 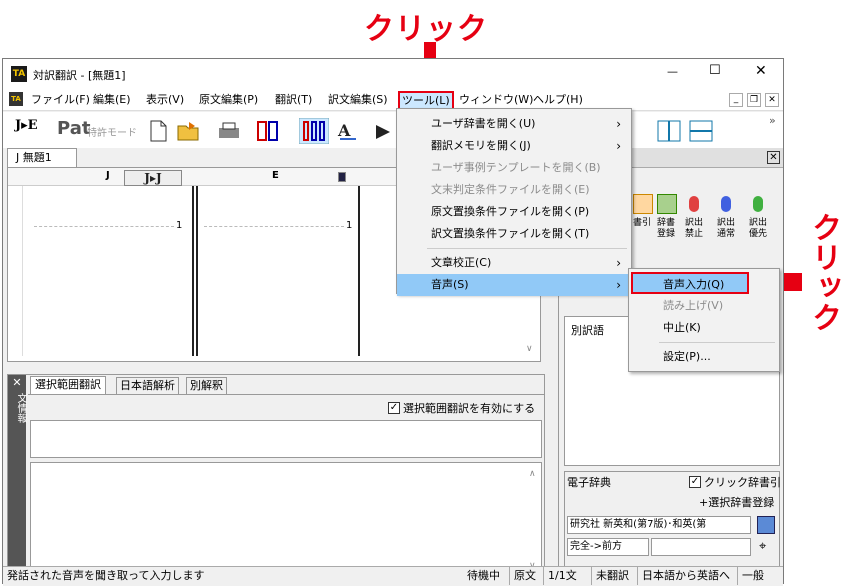 I want to click on search-input, so click(x=701, y=547).